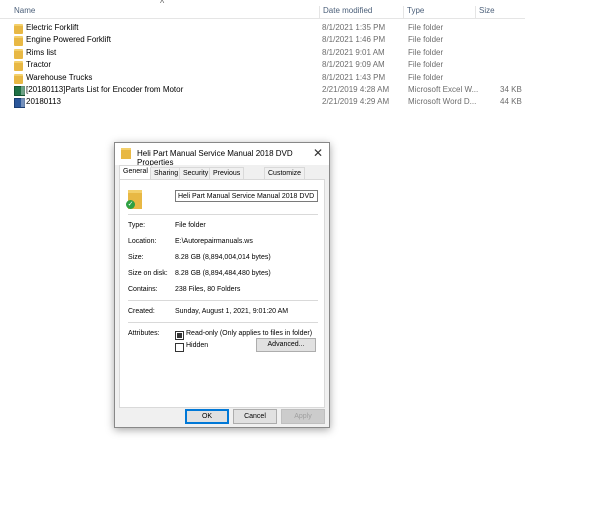 The image size is (600, 506). Describe the element at coordinates (223, 257) in the screenshot. I see `size-value: 8.28 GB (8,894,004,014 bytes)` at that location.